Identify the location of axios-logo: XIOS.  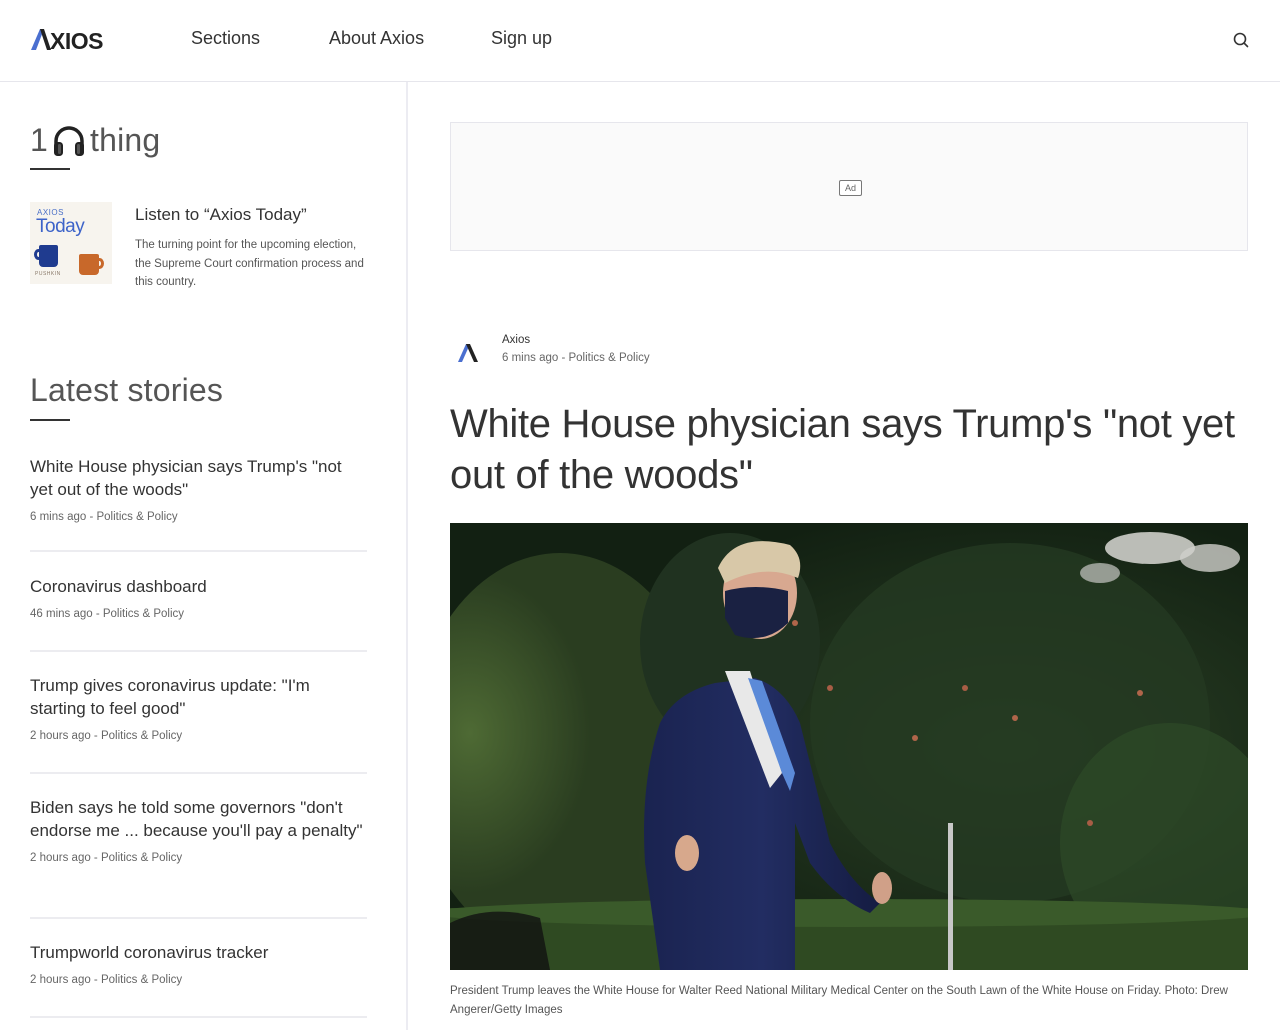
(71, 40).